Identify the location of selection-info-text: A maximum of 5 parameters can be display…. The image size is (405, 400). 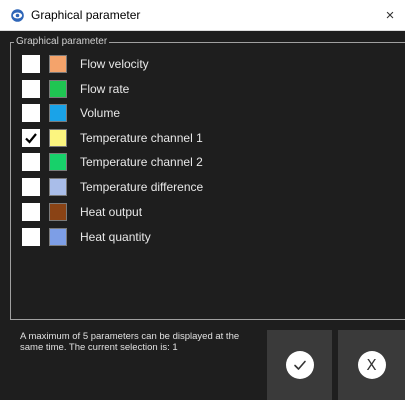
(130, 342).